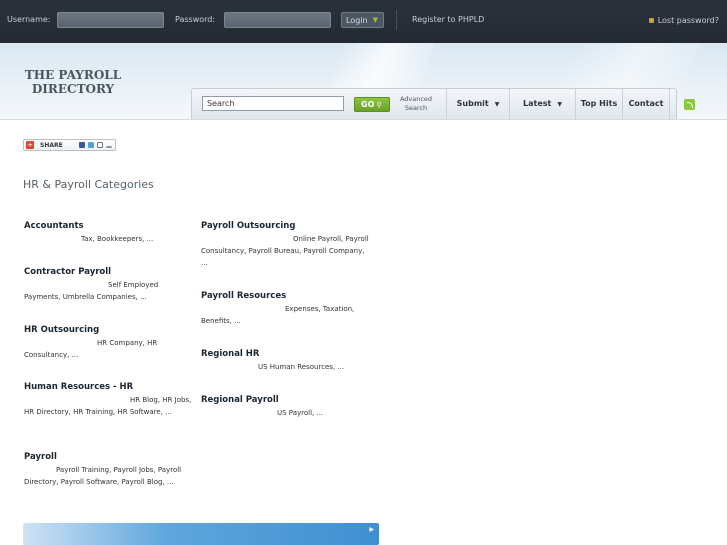 The width and height of the screenshot is (727, 545). What do you see at coordinates (110, 272) in the screenshot?
I see `category-link-contractor-payroll: Contractor Payroll` at bounding box center [110, 272].